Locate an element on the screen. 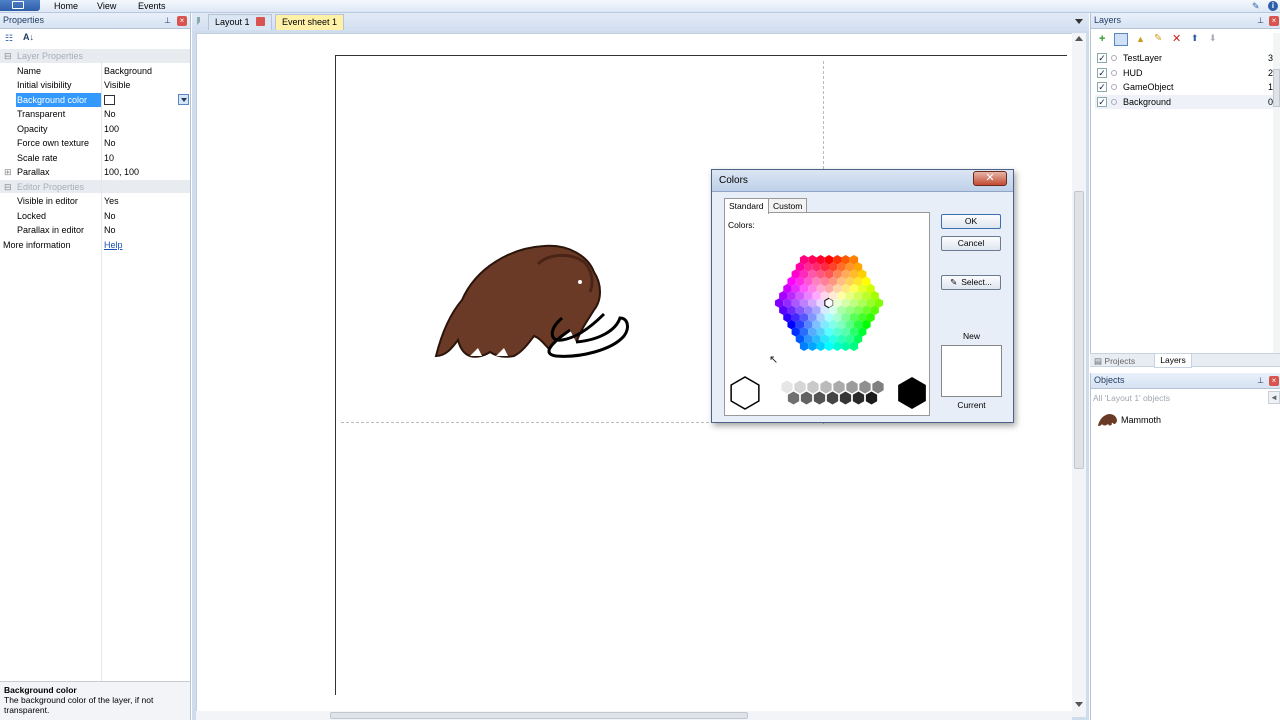 This screenshot has height=720, width=1280. property-row: Transparent No is located at coordinates (95, 114).